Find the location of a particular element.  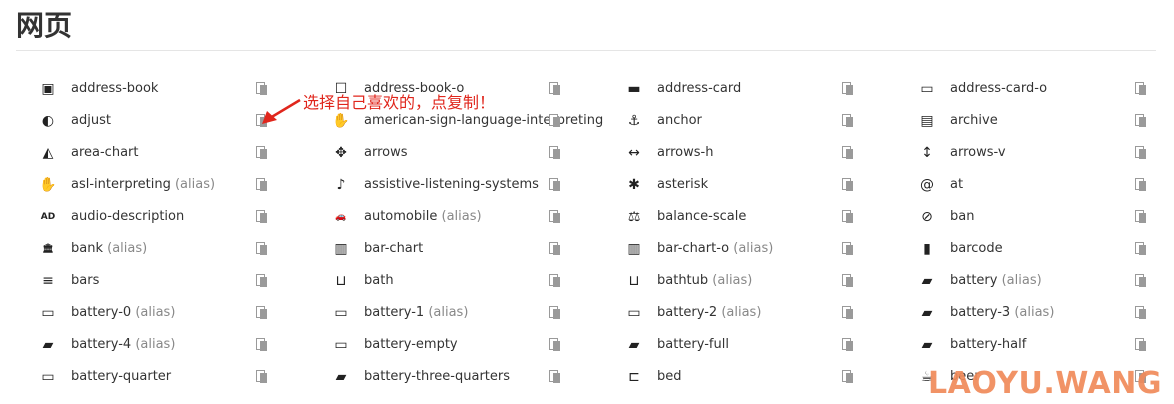

icon-name-label: adjust is located at coordinates (91, 121).